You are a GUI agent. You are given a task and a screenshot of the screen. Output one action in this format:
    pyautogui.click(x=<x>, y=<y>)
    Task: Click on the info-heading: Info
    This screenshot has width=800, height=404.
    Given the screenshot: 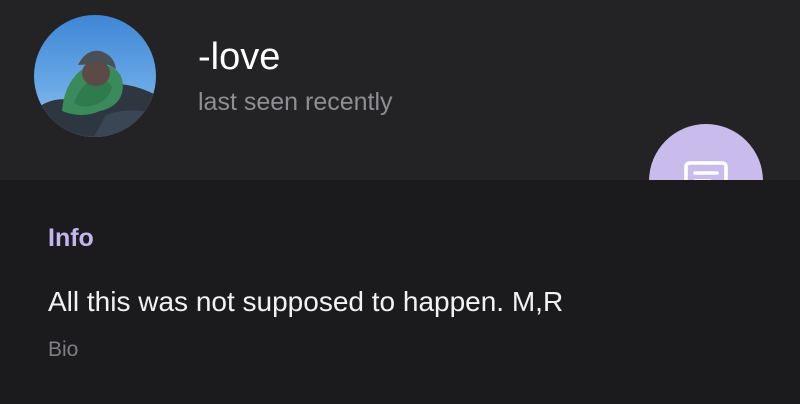 What is the action you would take?
    pyautogui.click(x=71, y=238)
    